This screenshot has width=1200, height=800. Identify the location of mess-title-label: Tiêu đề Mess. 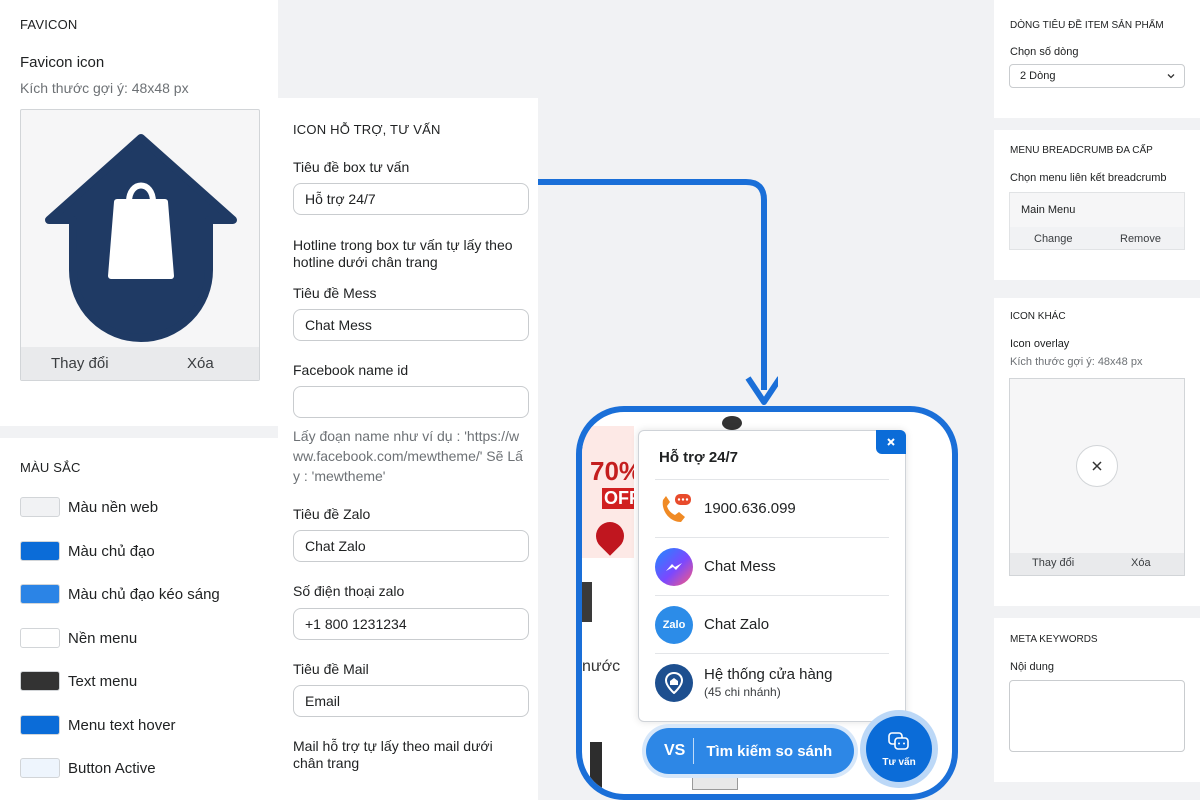
(335, 293).